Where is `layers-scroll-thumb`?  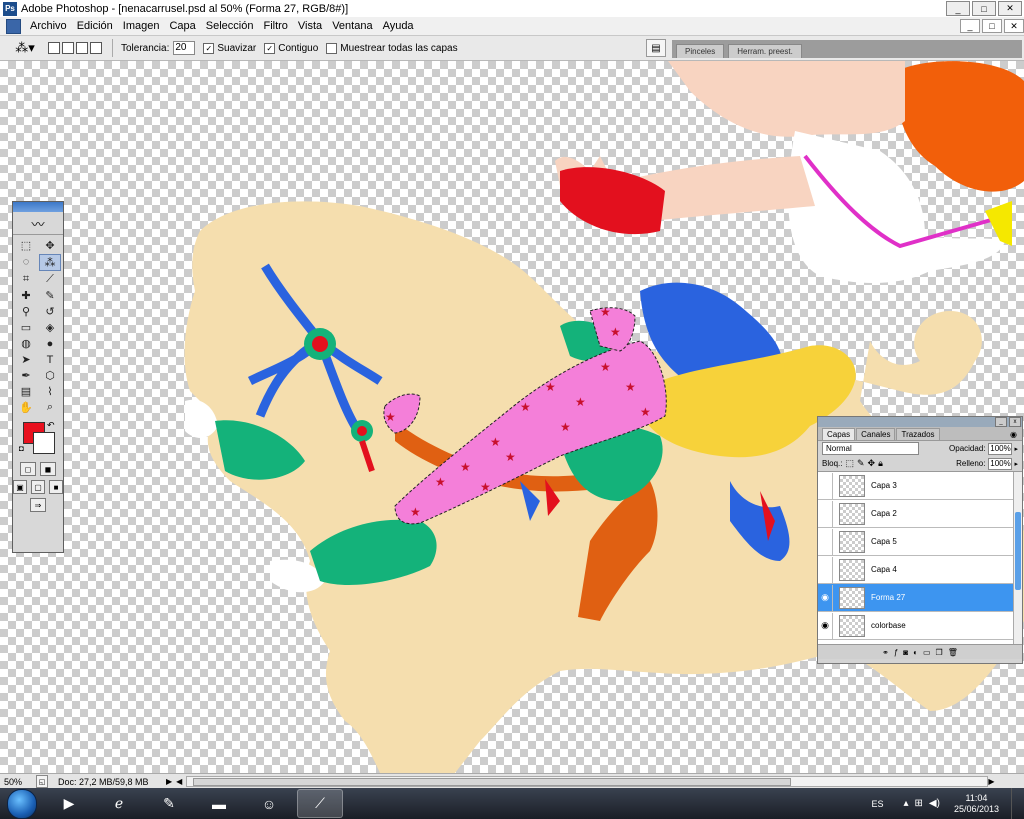 layers-scroll-thumb is located at coordinates (1018, 551).